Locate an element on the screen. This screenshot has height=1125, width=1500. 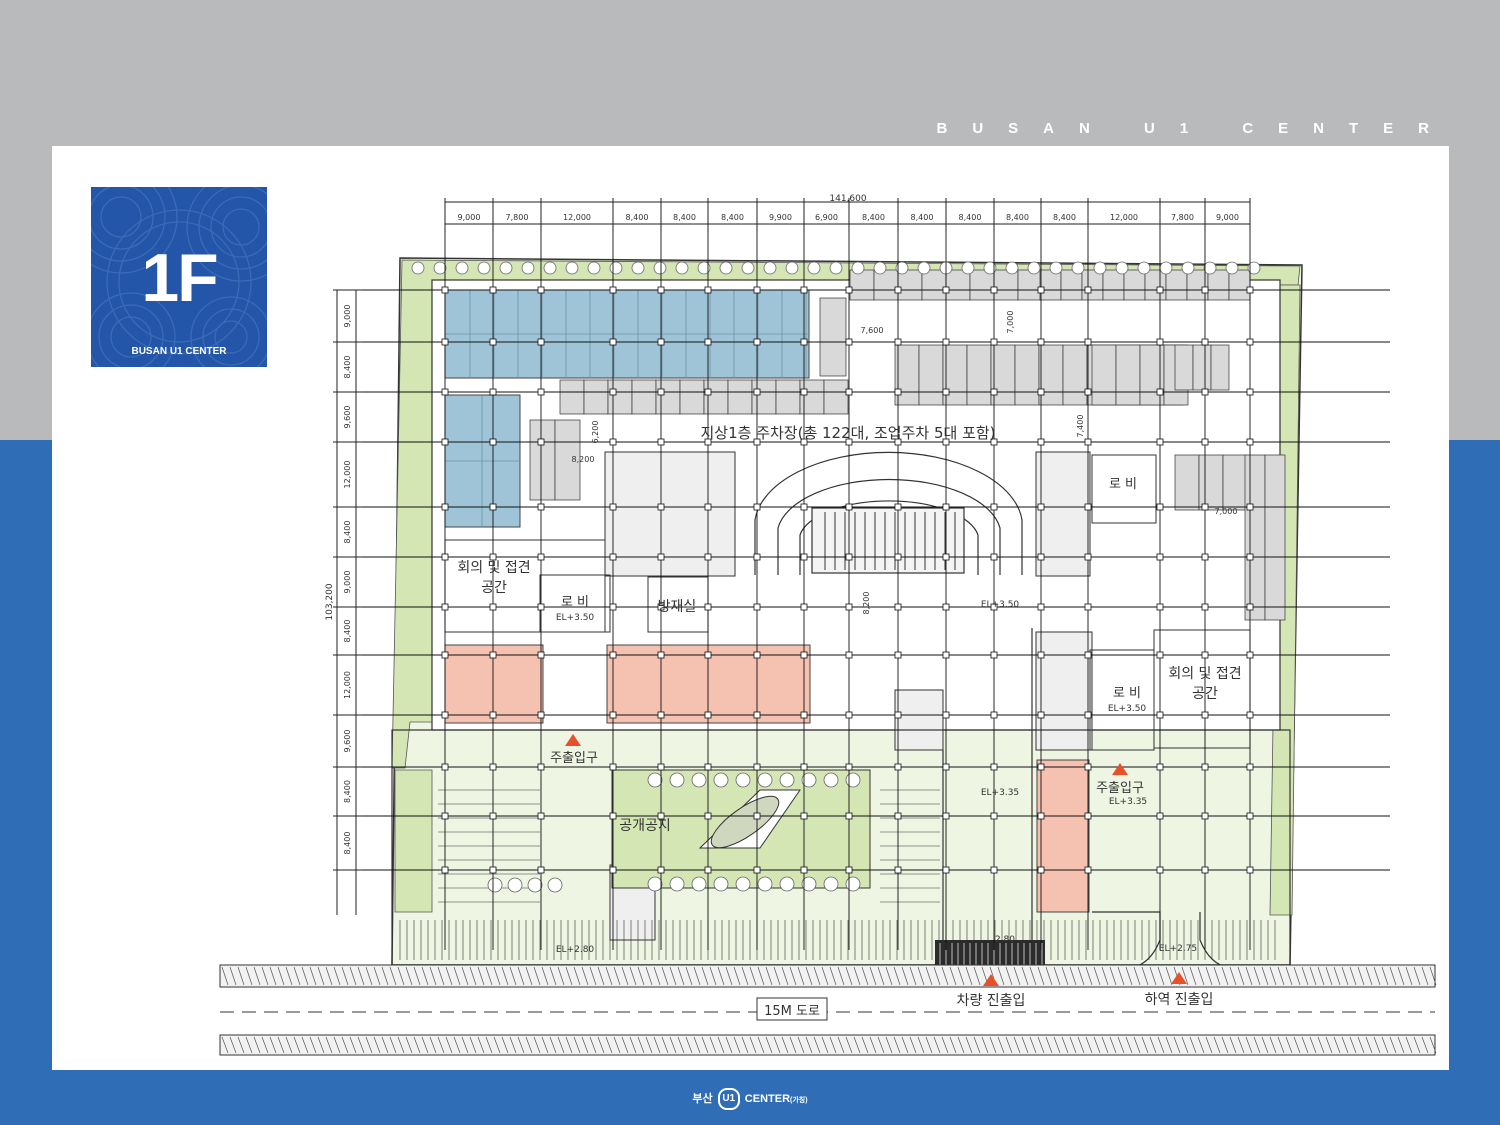
lobby-east-elevation: EL+3.50 is located at coordinates (1127, 709).